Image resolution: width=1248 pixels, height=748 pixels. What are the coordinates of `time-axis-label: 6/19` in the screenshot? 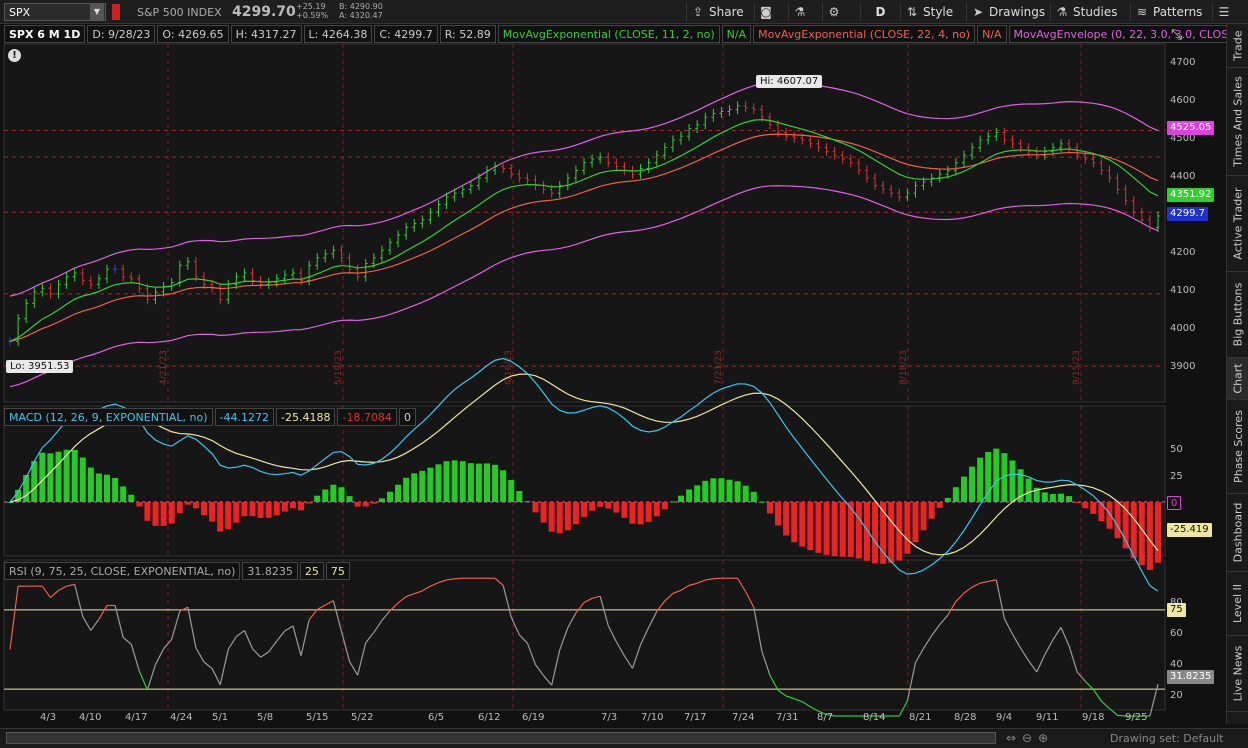 It's located at (533, 717).